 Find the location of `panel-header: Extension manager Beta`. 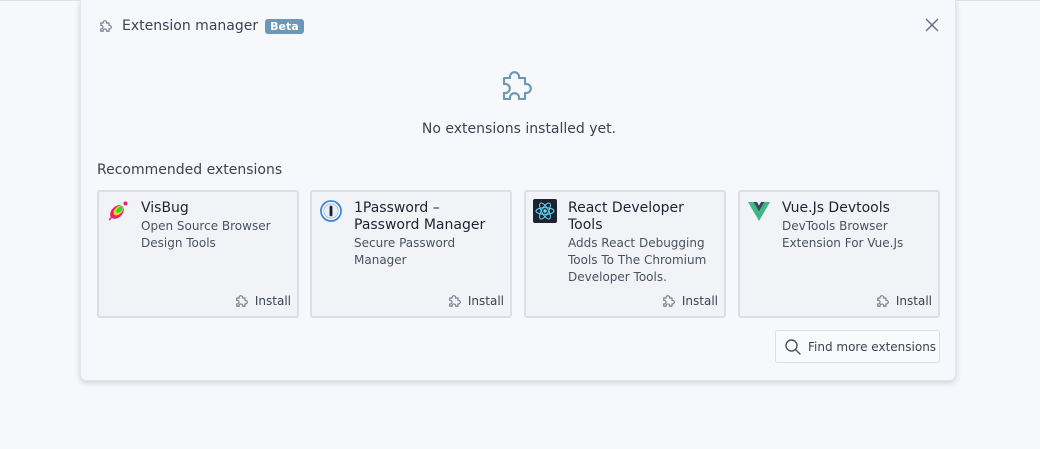

panel-header: Extension manager Beta is located at coordinates (200, 26).